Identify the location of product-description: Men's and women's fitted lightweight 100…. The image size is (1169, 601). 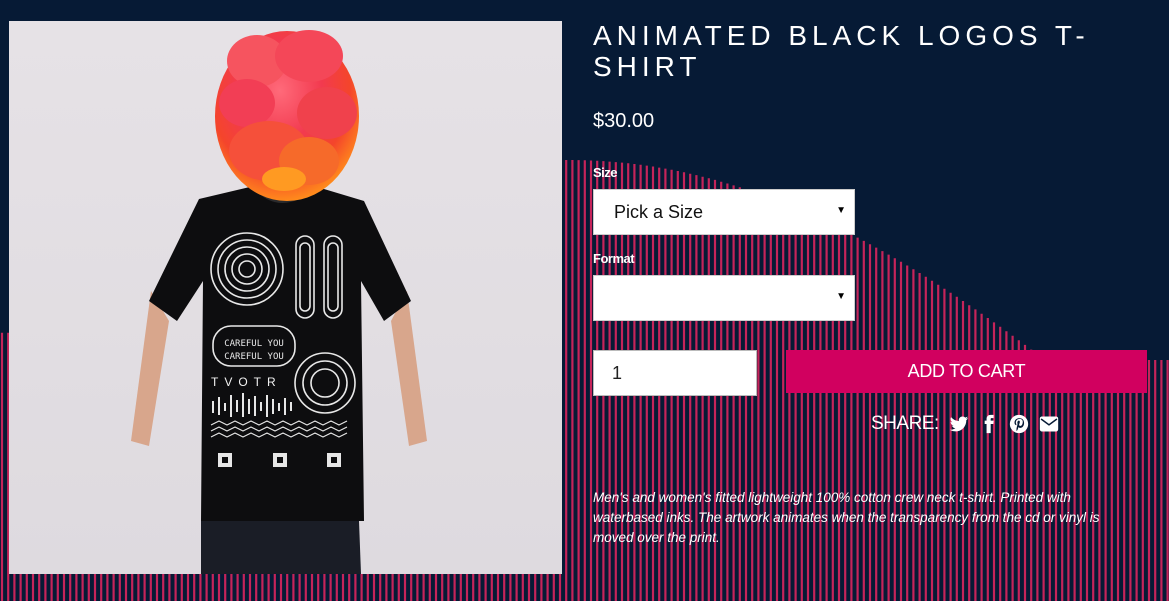
(846, 517).